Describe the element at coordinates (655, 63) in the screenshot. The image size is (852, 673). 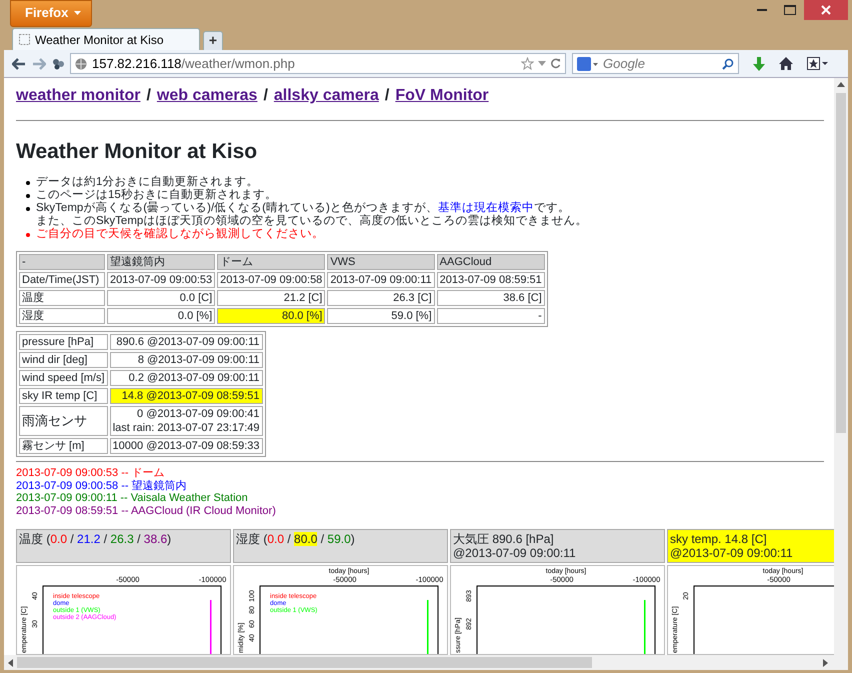
I see `search-field: Google` at that location.